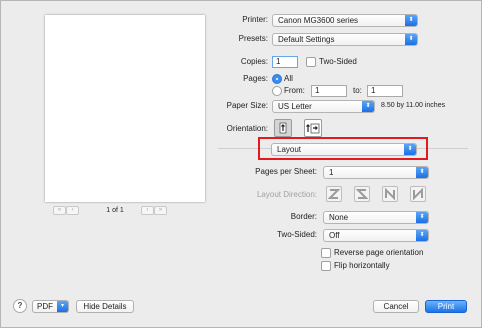  I want to click on pages-all-label: All, so click(288, 78).